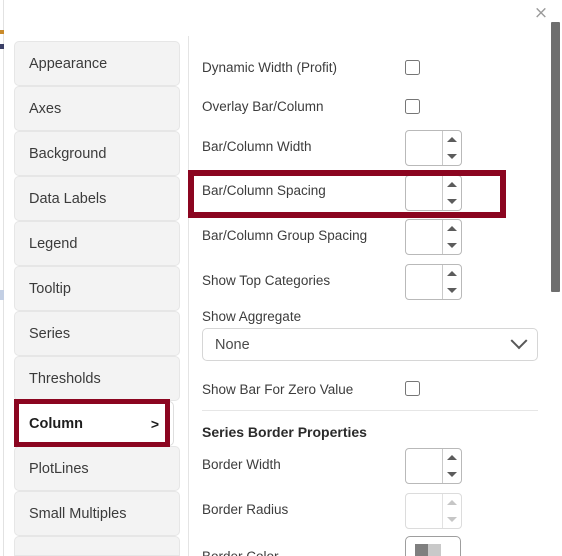 The width and height of the screenshot is (562, 556). I want to click on left-edge-marker-orange, so click(2, 32).